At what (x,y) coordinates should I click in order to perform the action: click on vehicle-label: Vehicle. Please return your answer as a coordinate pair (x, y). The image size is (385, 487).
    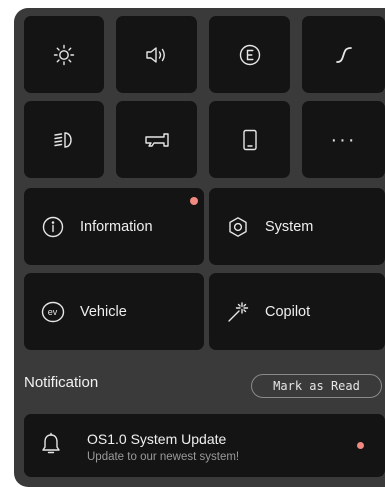
    Looking at the image, I should click on (103, 311).